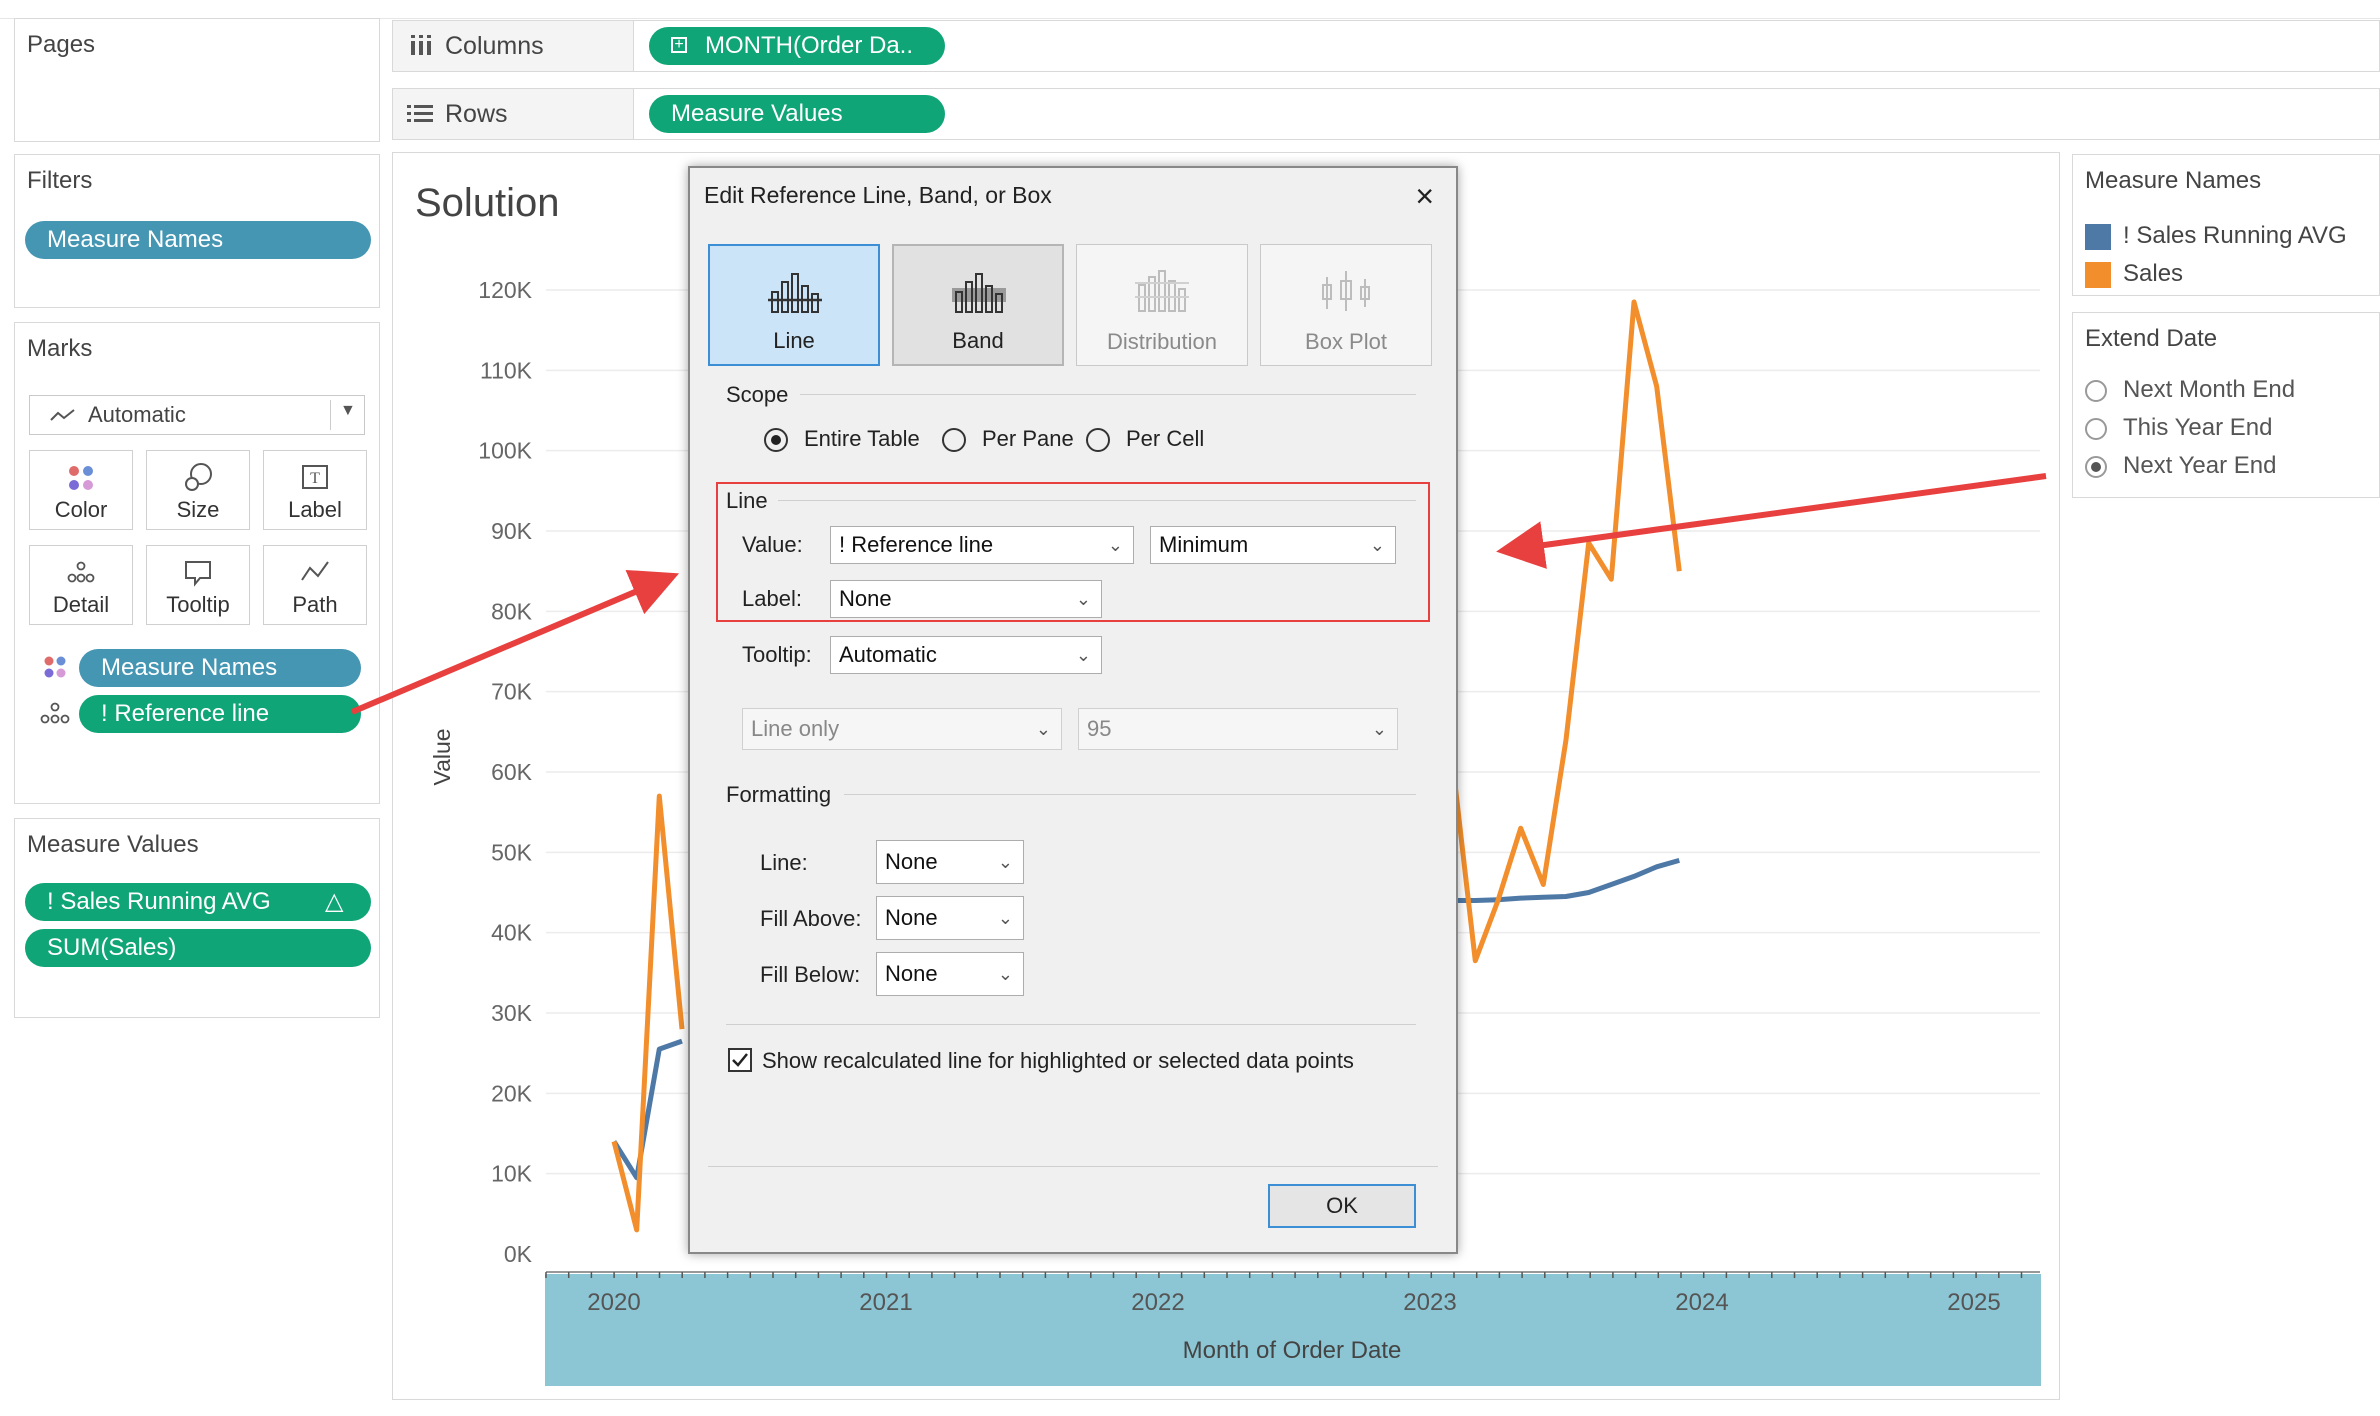  Describe the element at coordinates (1198, 594) in the screenshot. I see `annotation-arrows` at that location.